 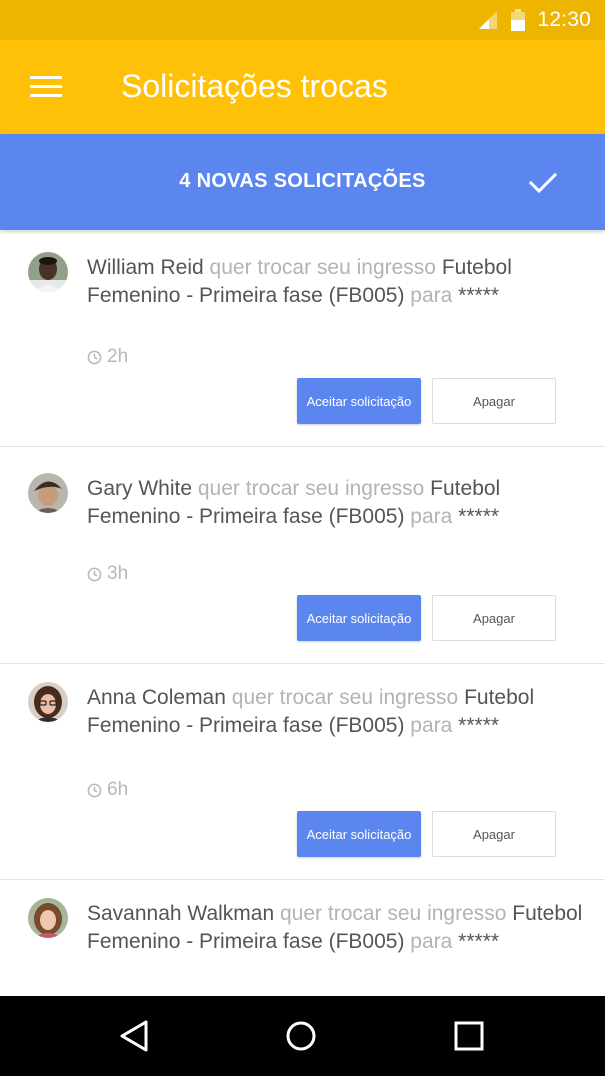 I want to click on request-time: 6h, so click(x=107, y=790).